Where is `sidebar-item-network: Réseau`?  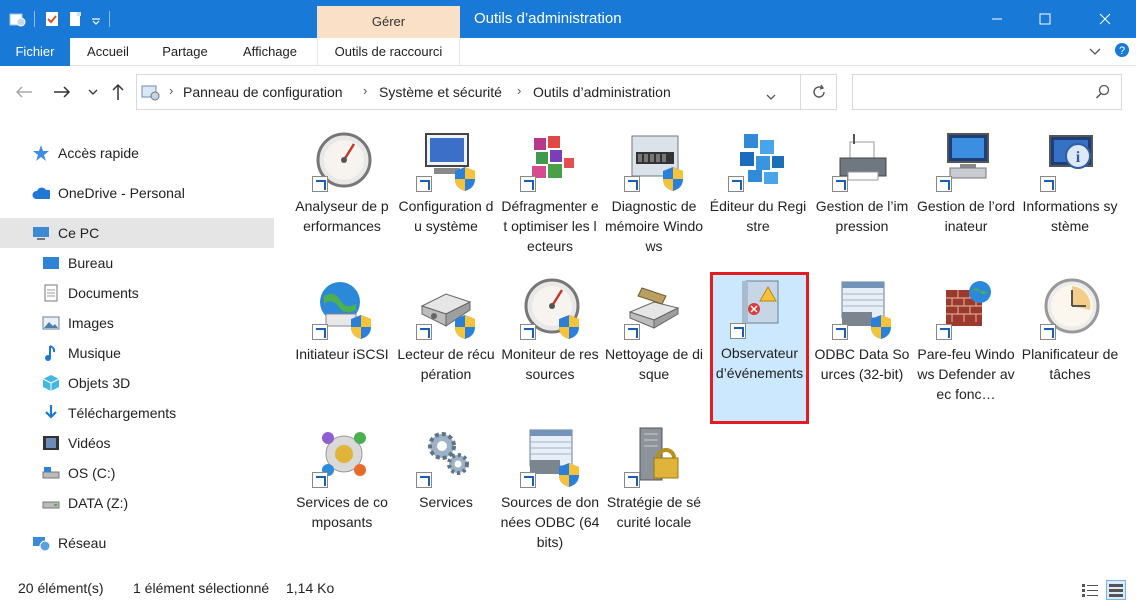
sidebar-item-network: Réseau is located at coordinates (137, 543).